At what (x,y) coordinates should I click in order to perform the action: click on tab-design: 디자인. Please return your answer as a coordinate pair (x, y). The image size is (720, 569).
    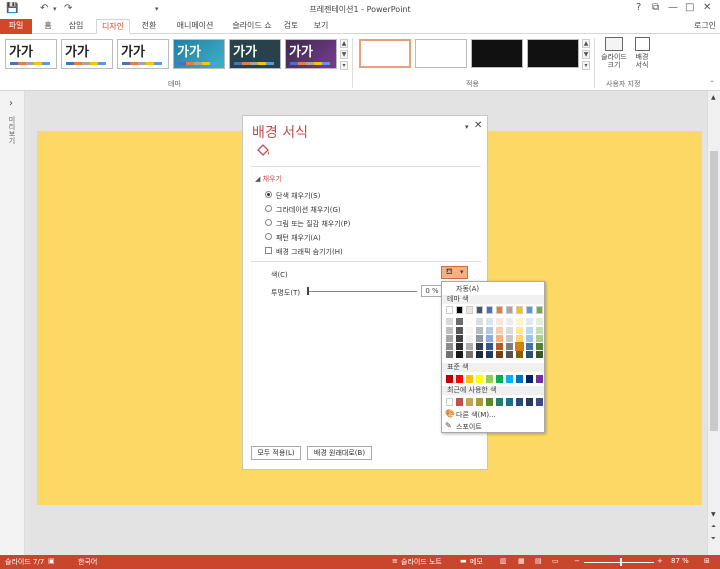
    Looking at the image, I should click on (113, 26).